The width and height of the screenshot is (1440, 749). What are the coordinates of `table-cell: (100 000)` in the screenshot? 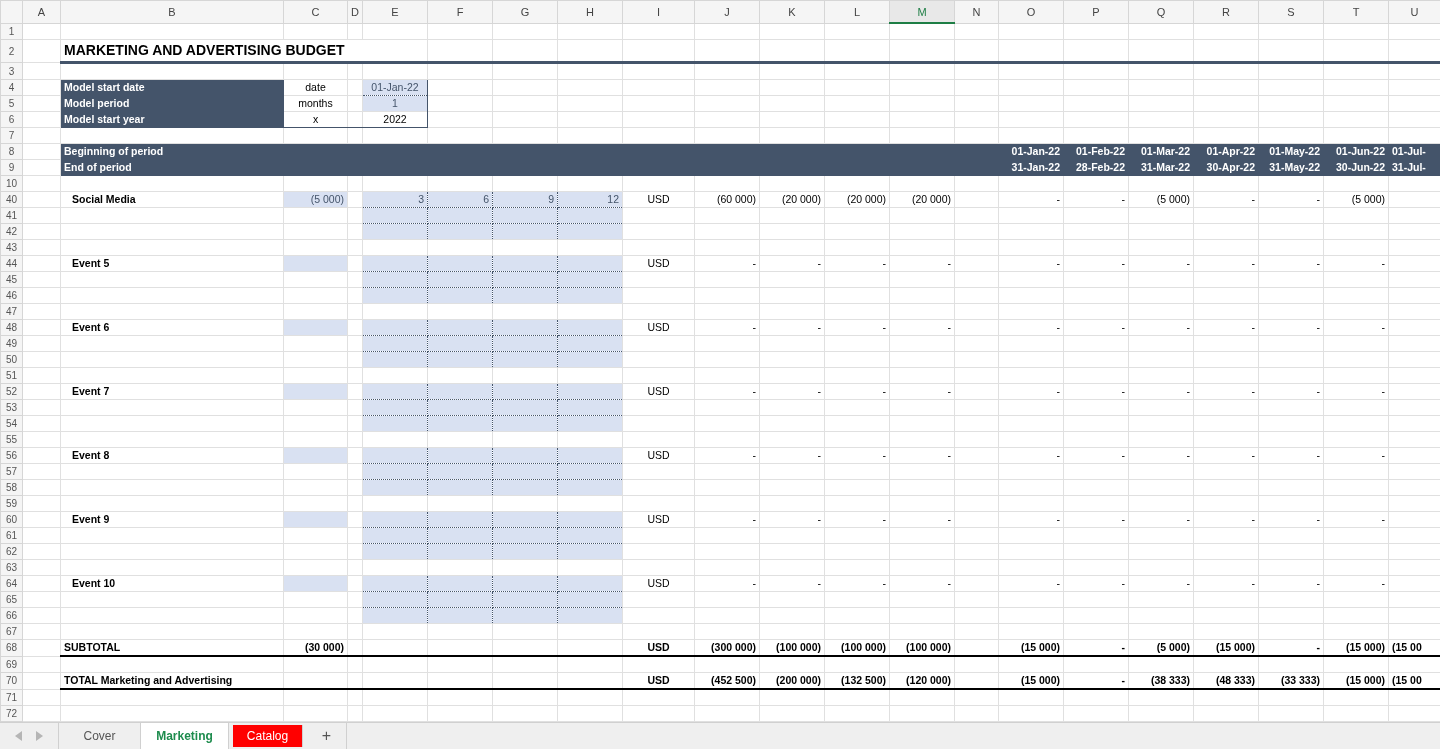 It's located at (792, 647).